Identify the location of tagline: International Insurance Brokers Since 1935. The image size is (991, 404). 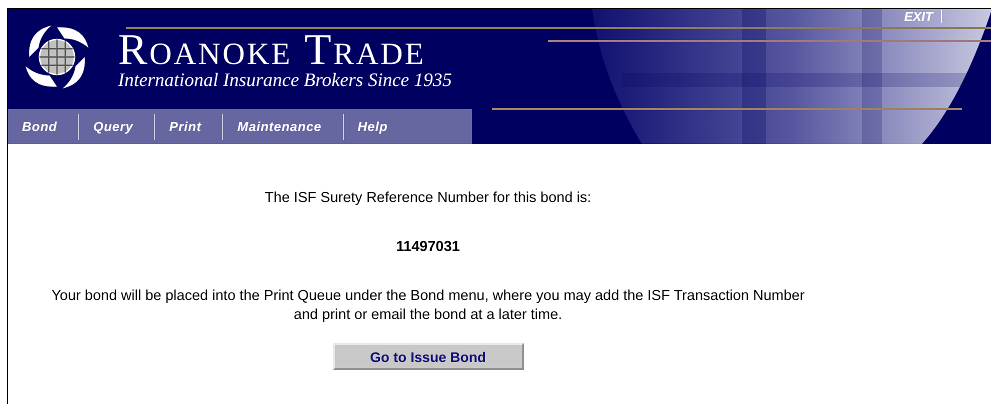
(285, 81).